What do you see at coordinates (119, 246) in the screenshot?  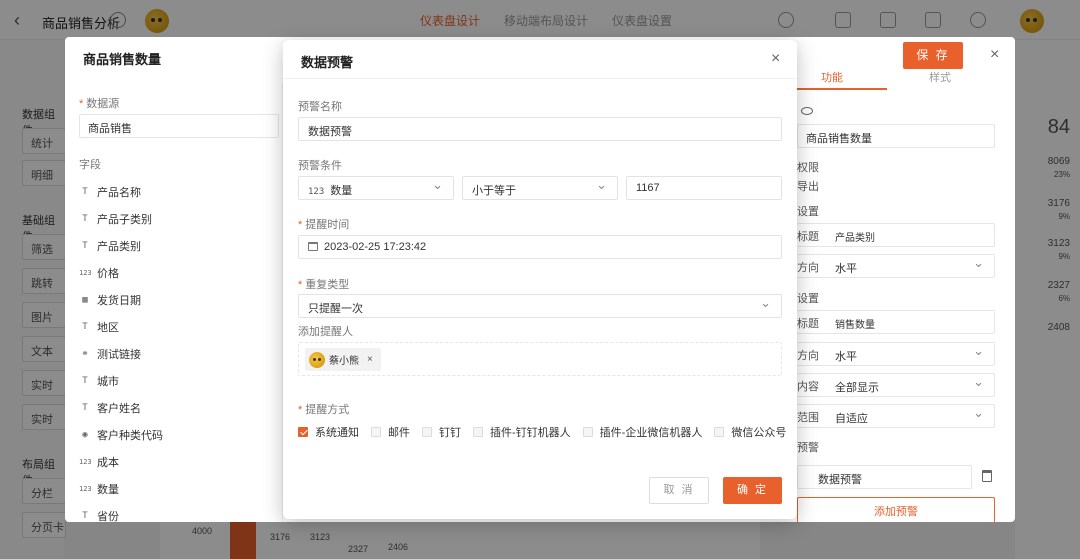 I see `field-label: 产品类别` at bounding box center [119, 246].